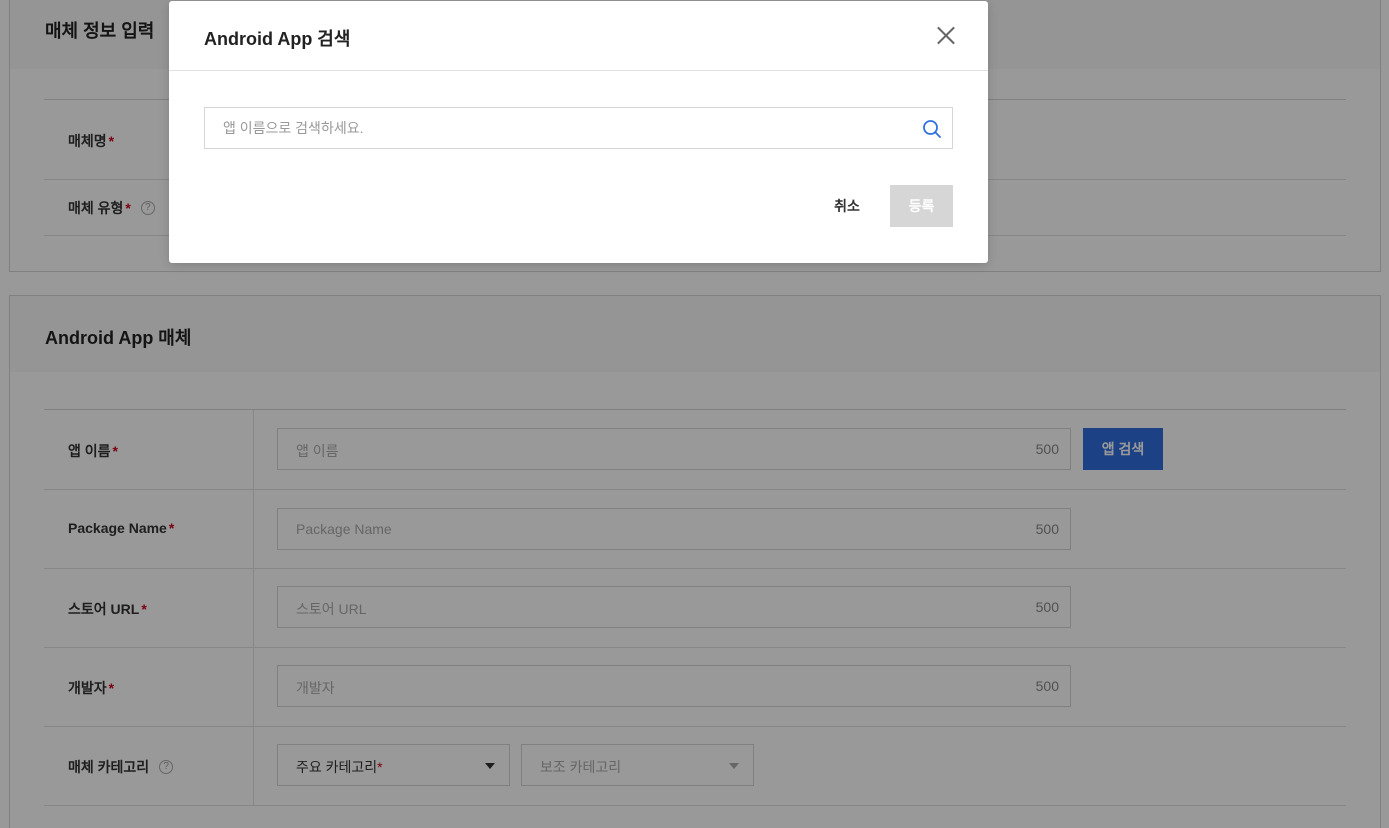 The height and width of the screenshot is (828, 1389). I want to click on search-icon, so click(932, 129).